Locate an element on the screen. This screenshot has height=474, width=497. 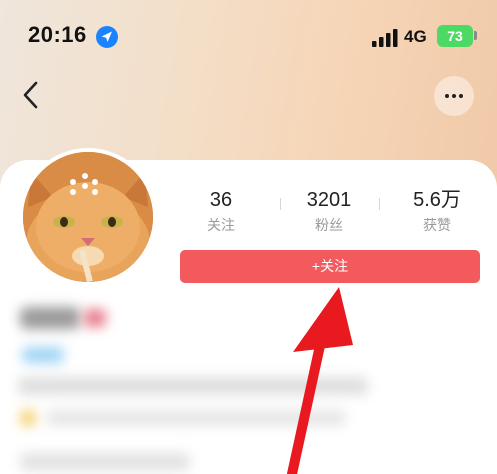
status-bar: 20:16 4G 73 is located at coordinates (248, 35).